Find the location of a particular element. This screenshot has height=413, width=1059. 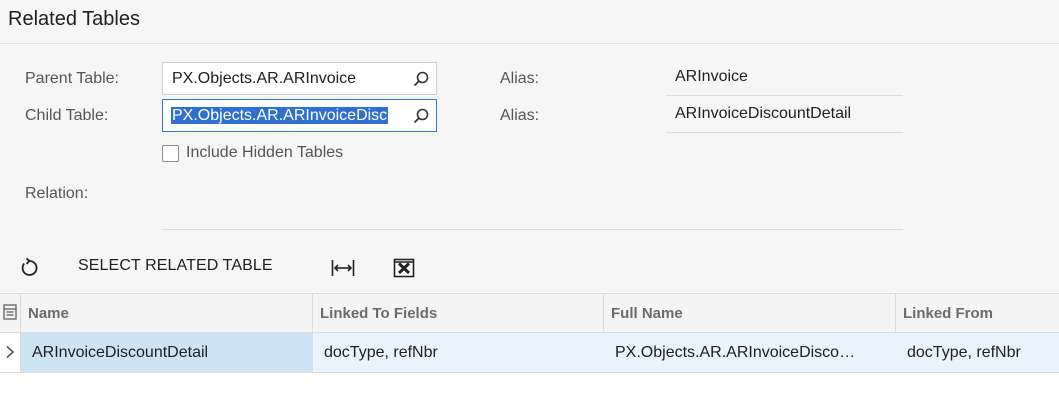

select-related-table-button: SELECT RELATED TABLE is located at coordinates (175, 266).